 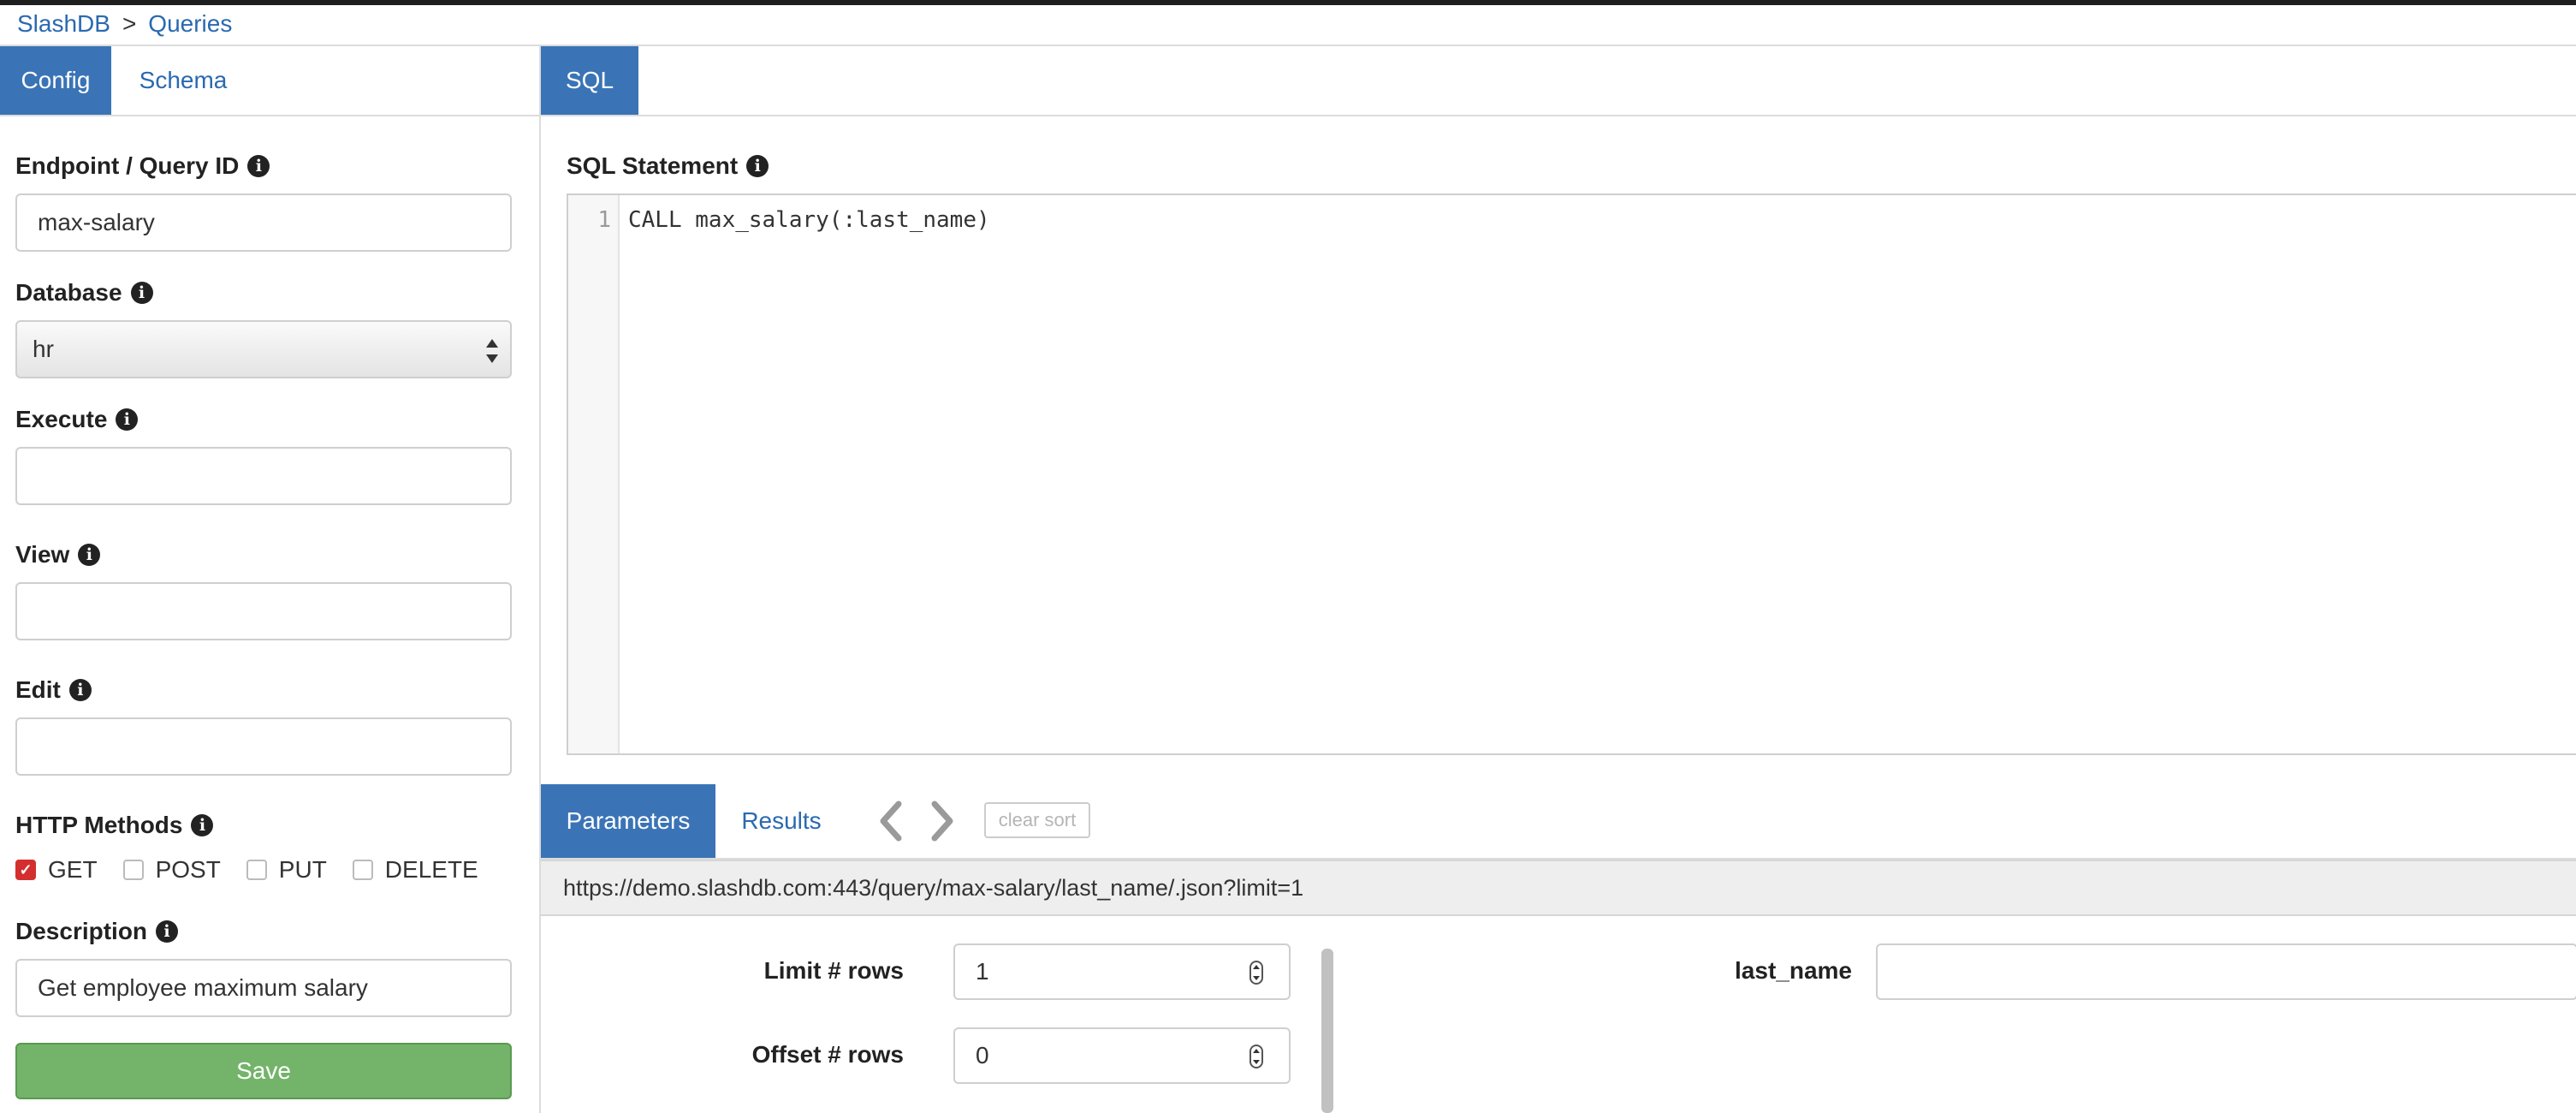 I want to click on view-input, so click(x=263, y=611).